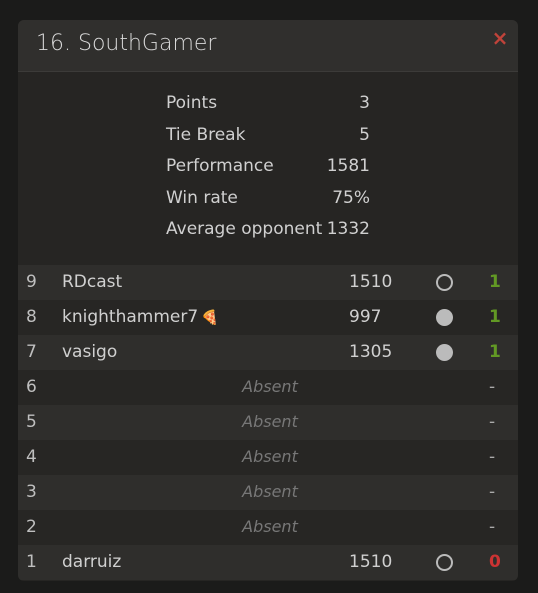  What do you see at coordinates (276, 140) in the screenshot?
I see `stat-tie-break: Tie Break 5` at bounding box center [276, 140].